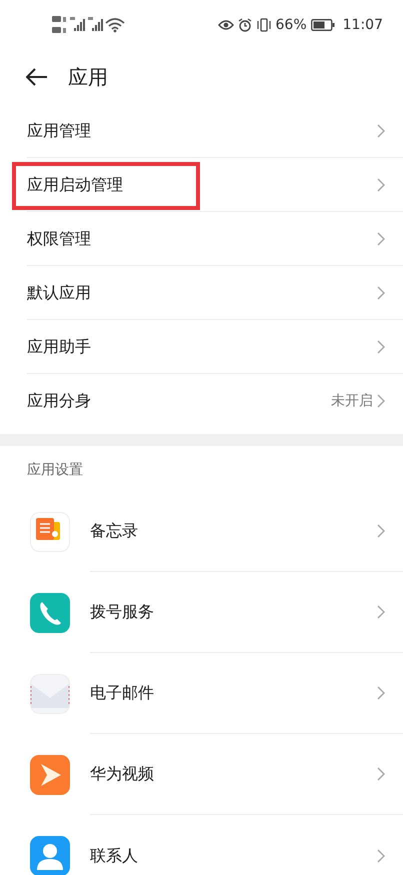 The height and width of the screenshot is (875, 403). Describe the element at coordinates (226, 25) in the screenshot. I see `eye-icon` at that location.